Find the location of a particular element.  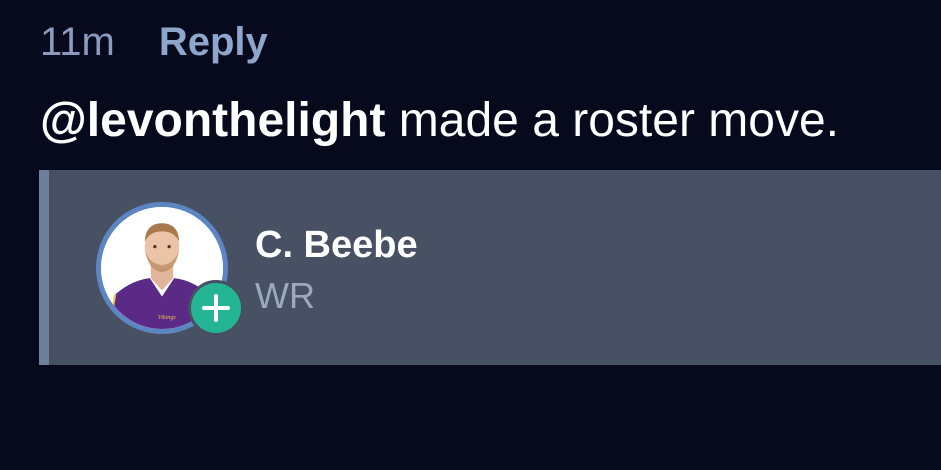

message-text: made a roster move. is located at coordinates (612, 120).